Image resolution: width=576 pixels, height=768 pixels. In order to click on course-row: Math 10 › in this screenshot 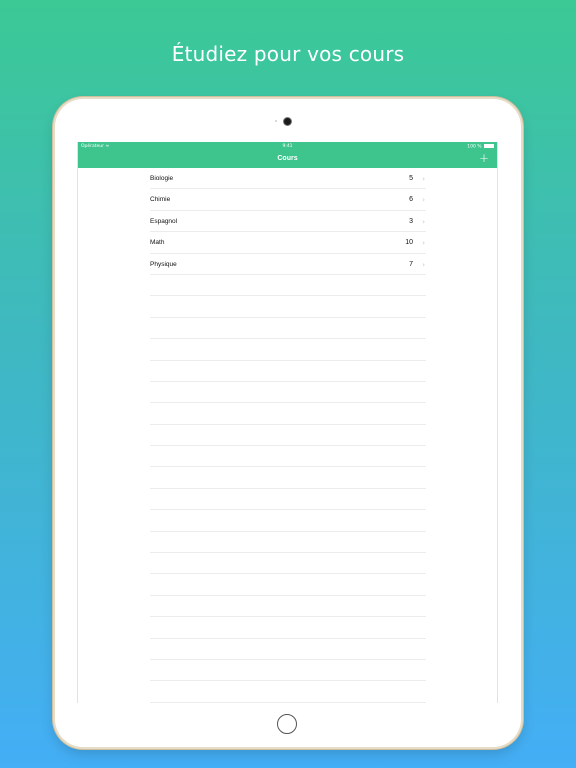, I will do `click(288, 243)`.